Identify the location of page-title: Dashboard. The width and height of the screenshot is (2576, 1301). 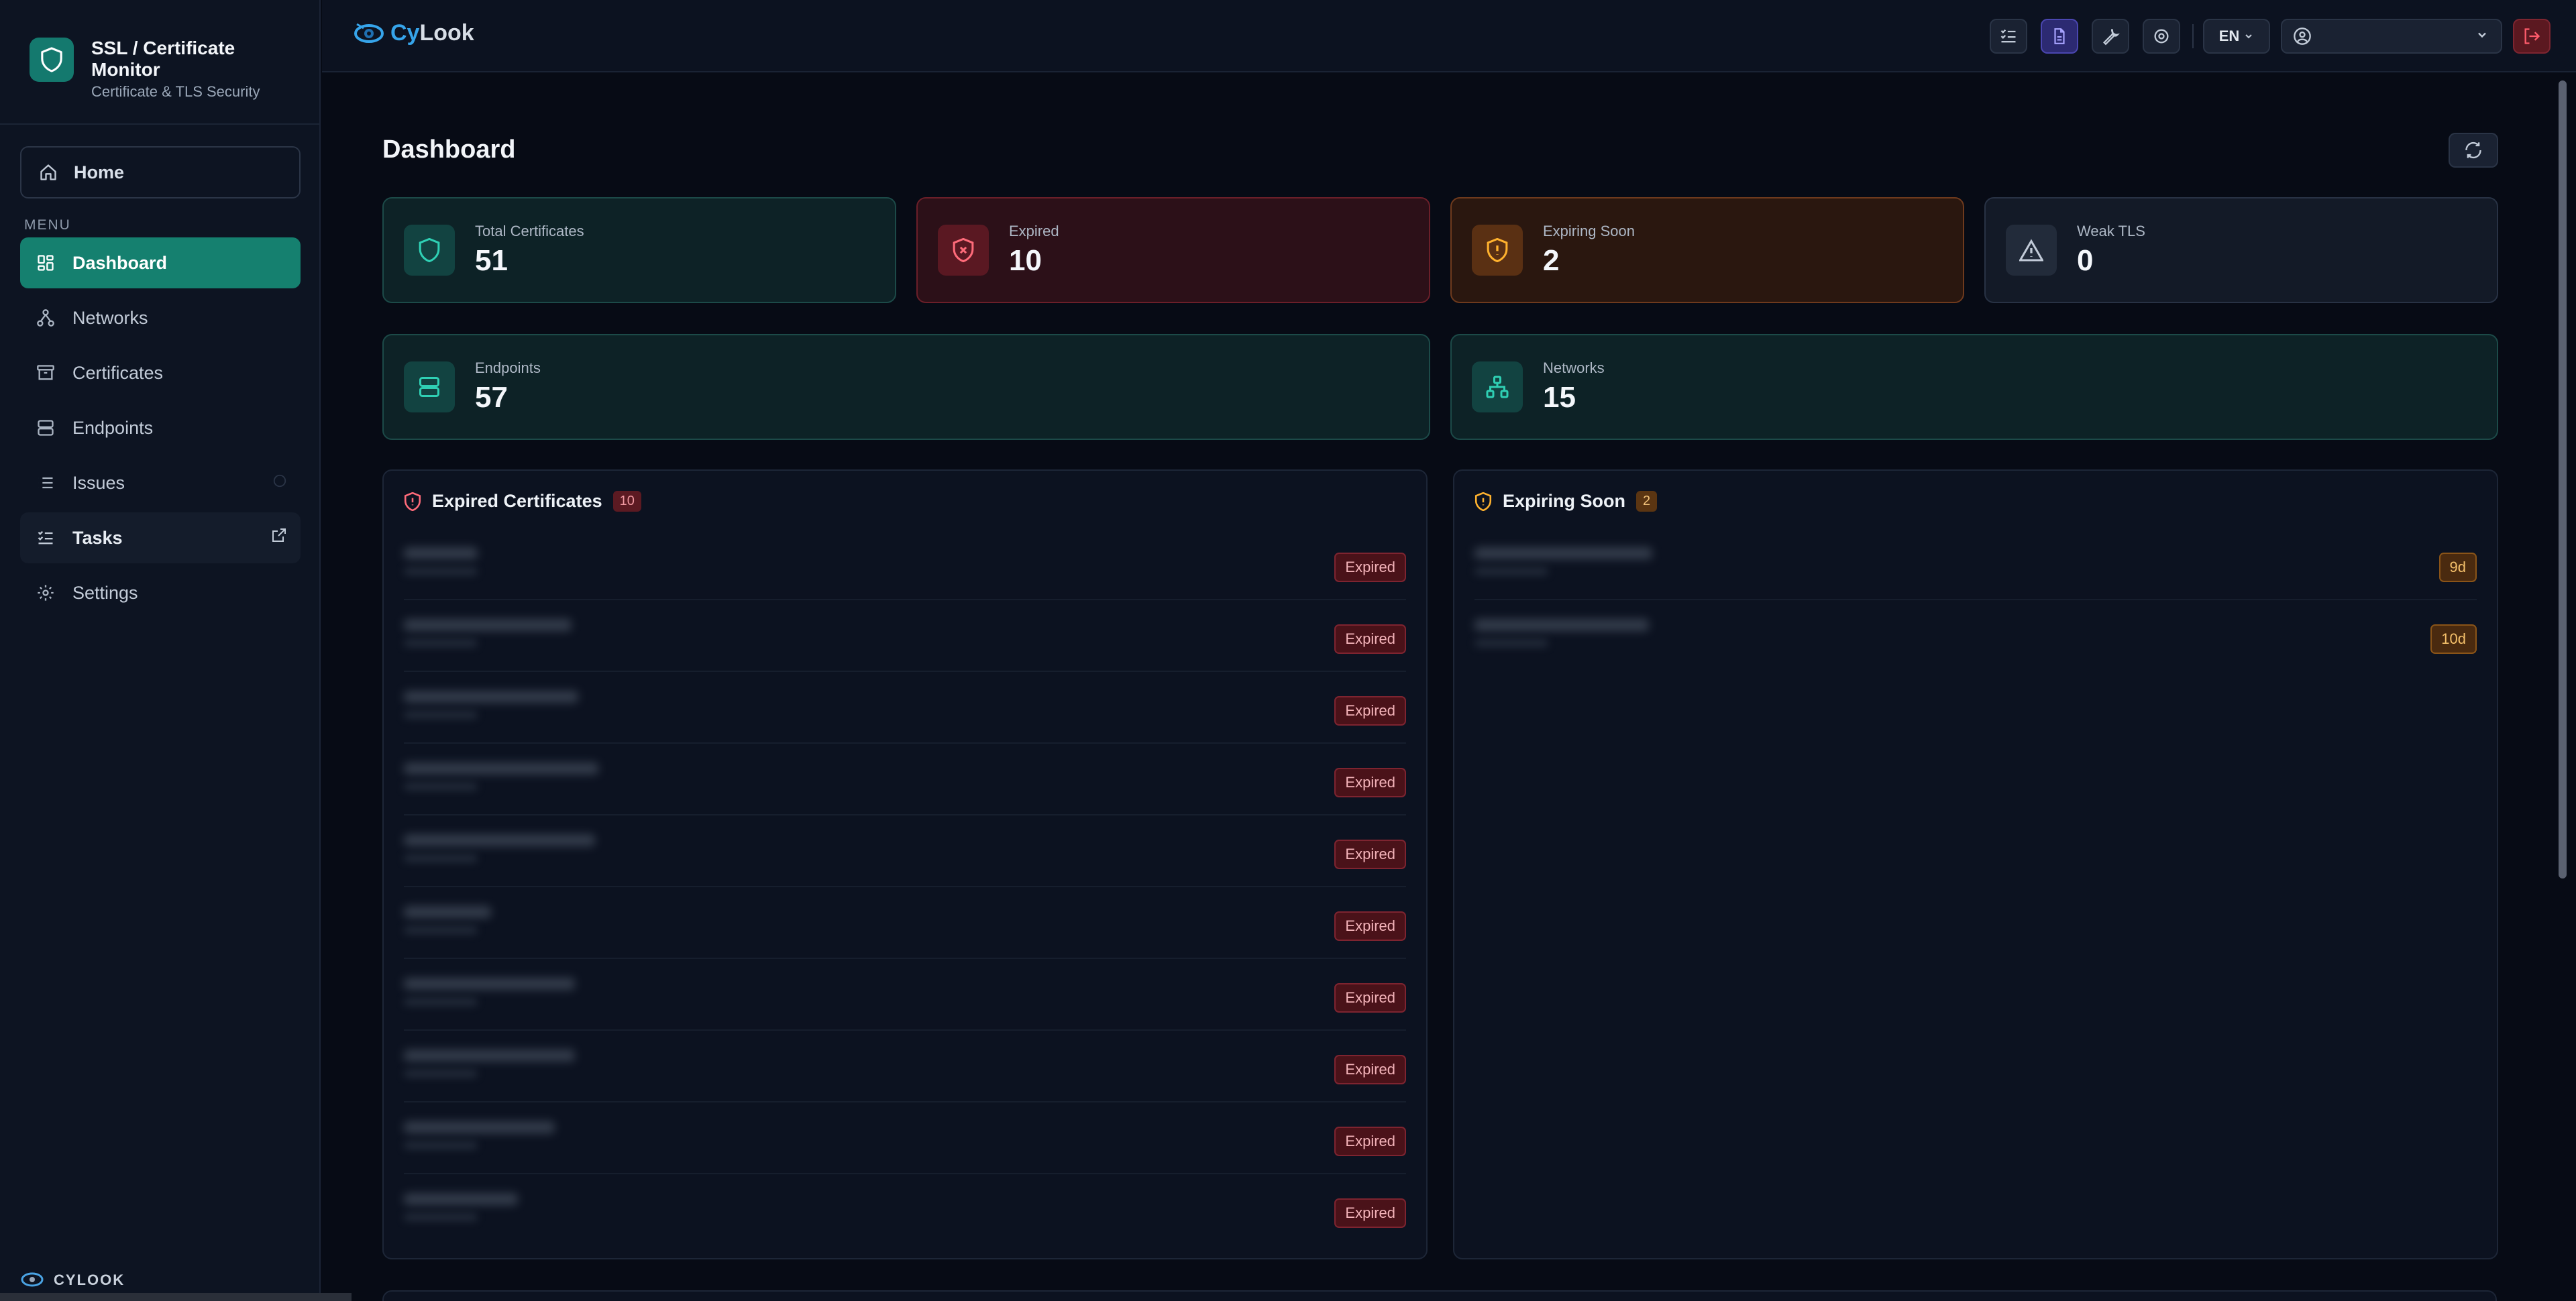
(449, 149).